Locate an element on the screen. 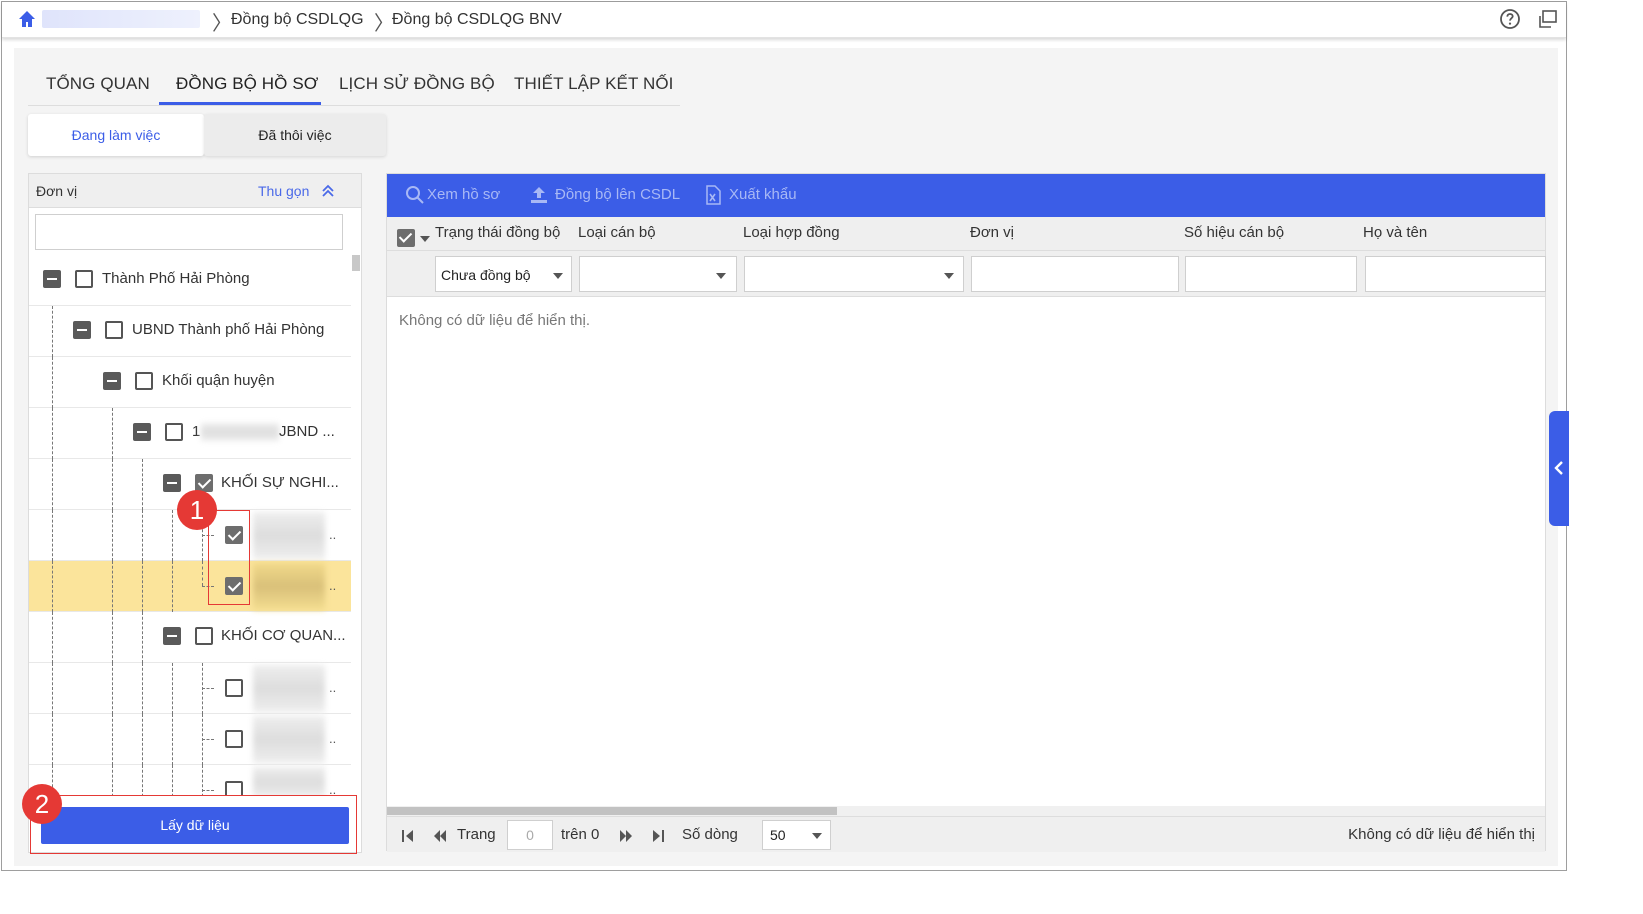  collapse-link: Thu gọn is located at coordinates (283, 191).